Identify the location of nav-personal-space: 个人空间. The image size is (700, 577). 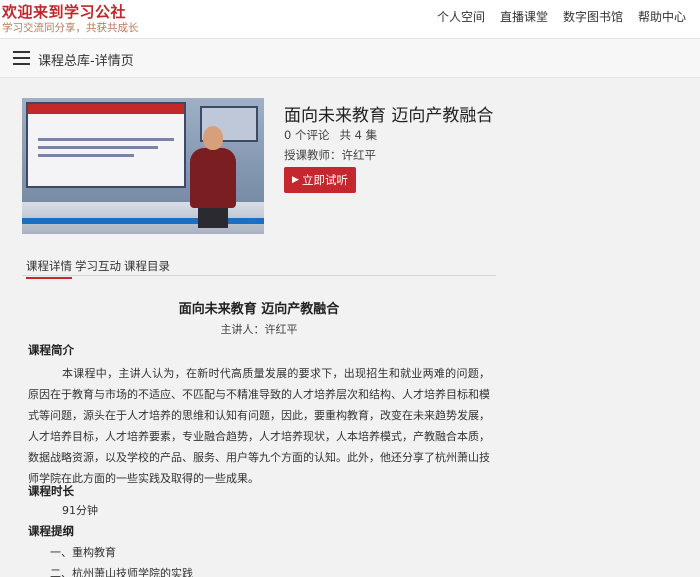
(461, 16).